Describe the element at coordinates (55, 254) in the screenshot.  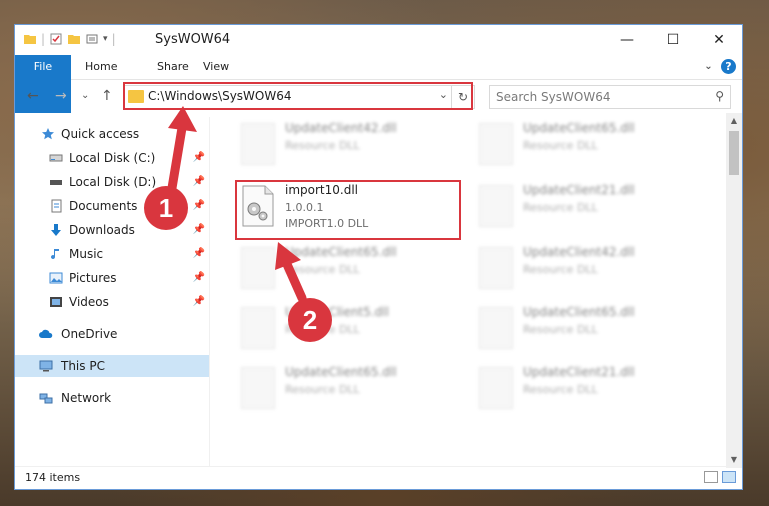
I see `music-icon` at that location.